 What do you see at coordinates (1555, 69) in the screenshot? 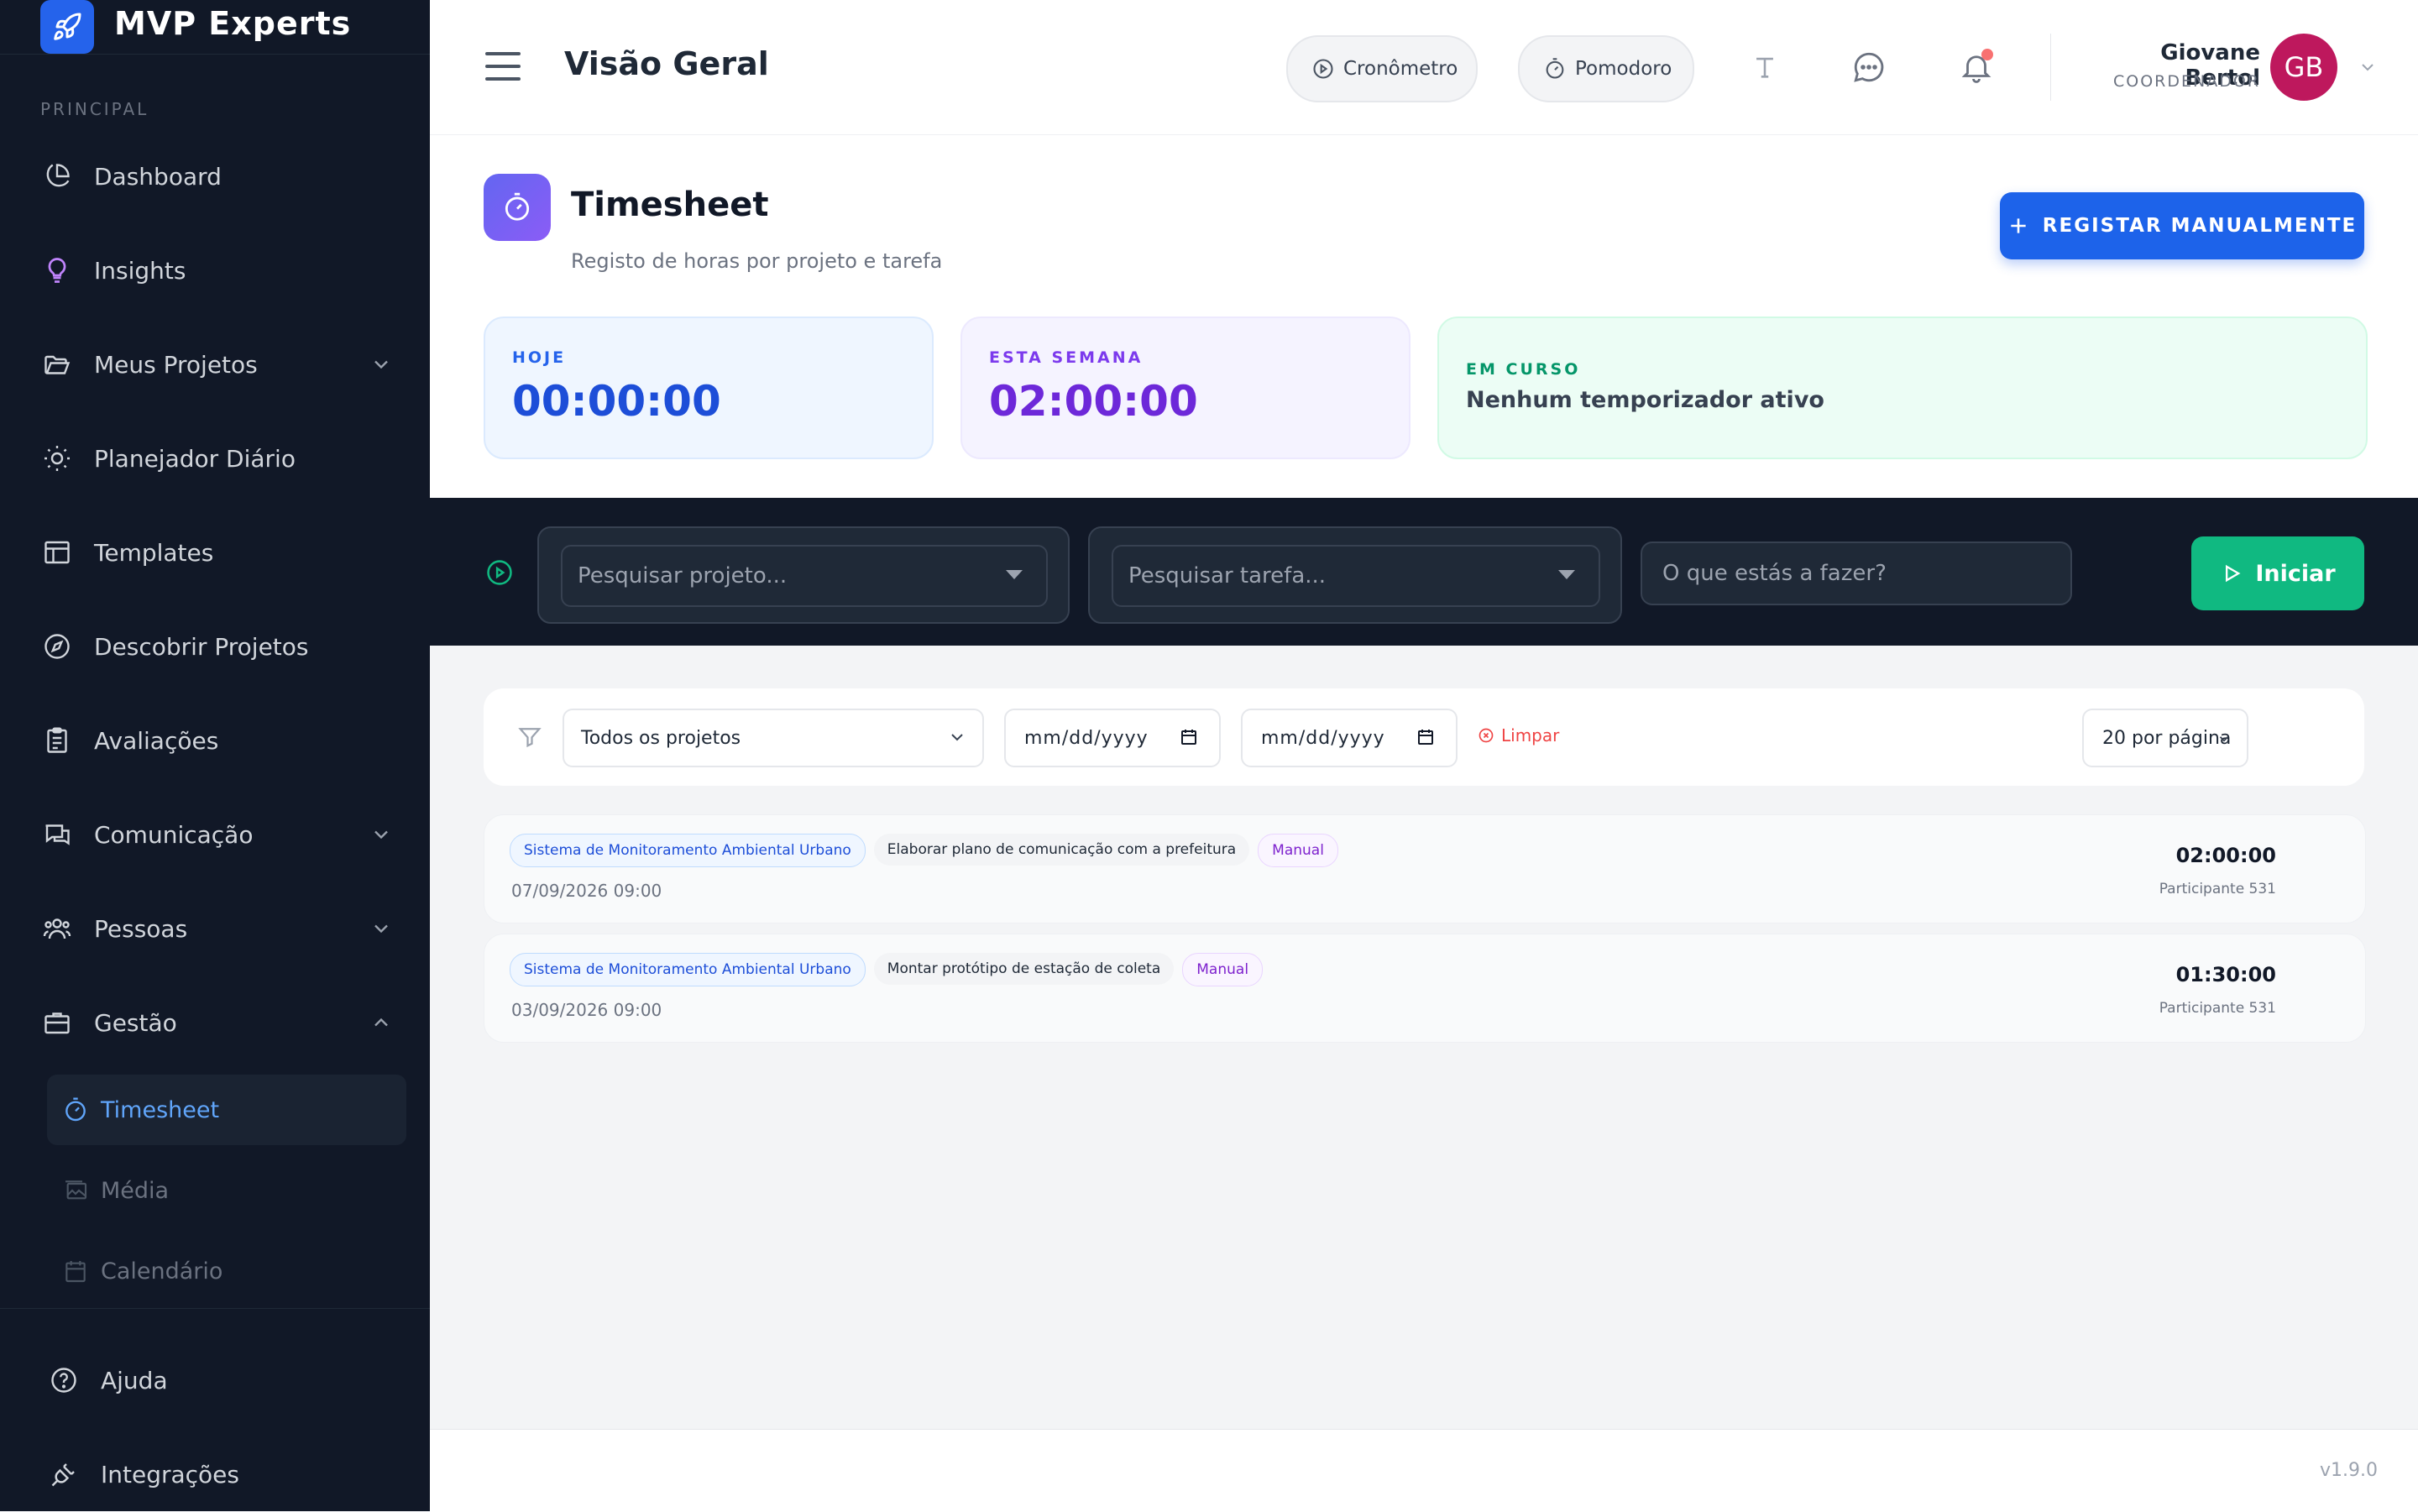
I see `timer-icon` at bounding box center [1555, 69].